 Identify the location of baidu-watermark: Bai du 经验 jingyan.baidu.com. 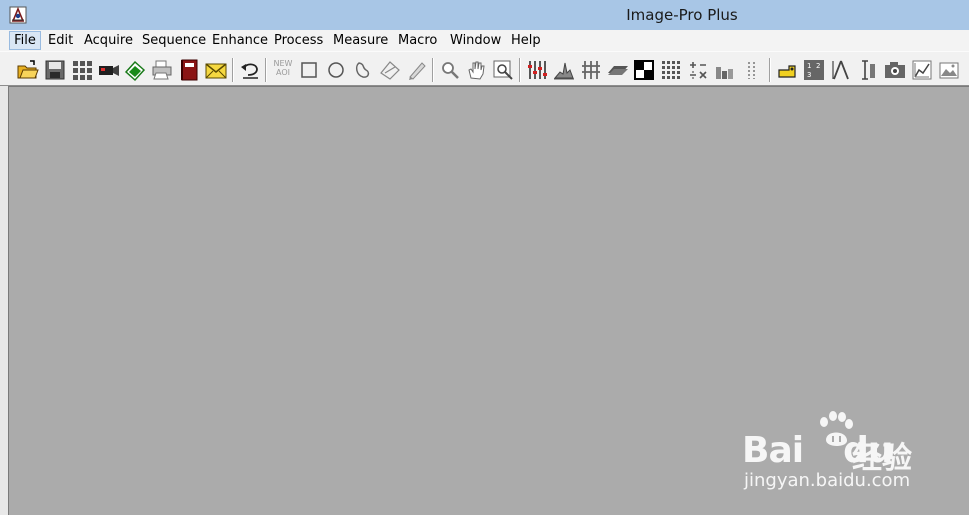
(849, 453).